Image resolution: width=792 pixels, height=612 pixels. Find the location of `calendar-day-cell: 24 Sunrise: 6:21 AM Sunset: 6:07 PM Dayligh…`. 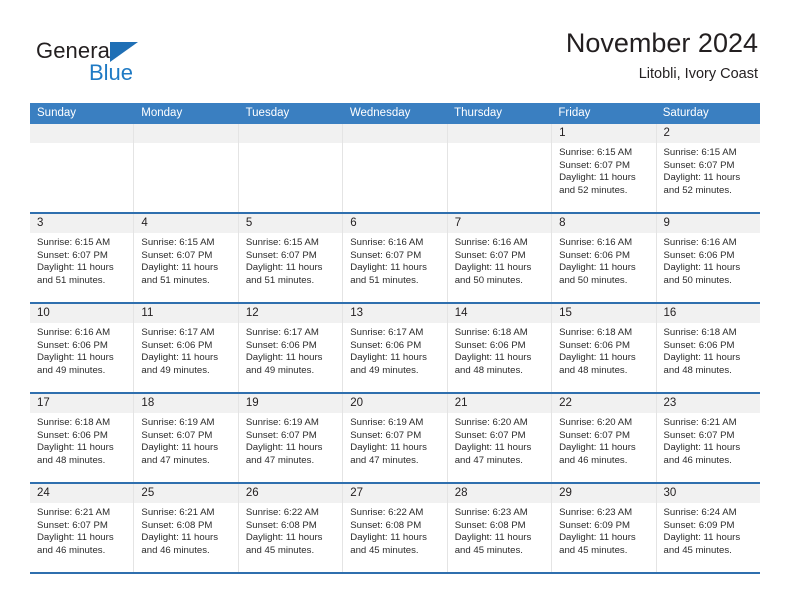

calendar-day-cell: 24 Sunrise: 6:21 AM Sunset: 6:07 PM Dayligh… is located at coordinates (82, 528).